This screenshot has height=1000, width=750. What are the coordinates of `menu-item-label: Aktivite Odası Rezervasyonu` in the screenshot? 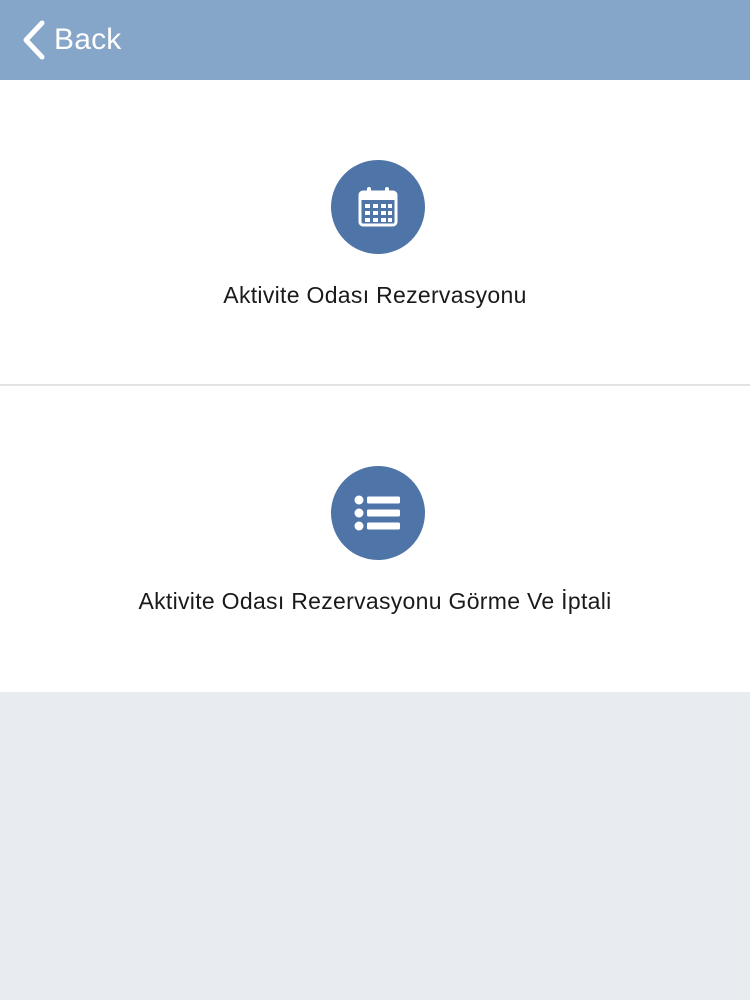 It's located at (375, 295).